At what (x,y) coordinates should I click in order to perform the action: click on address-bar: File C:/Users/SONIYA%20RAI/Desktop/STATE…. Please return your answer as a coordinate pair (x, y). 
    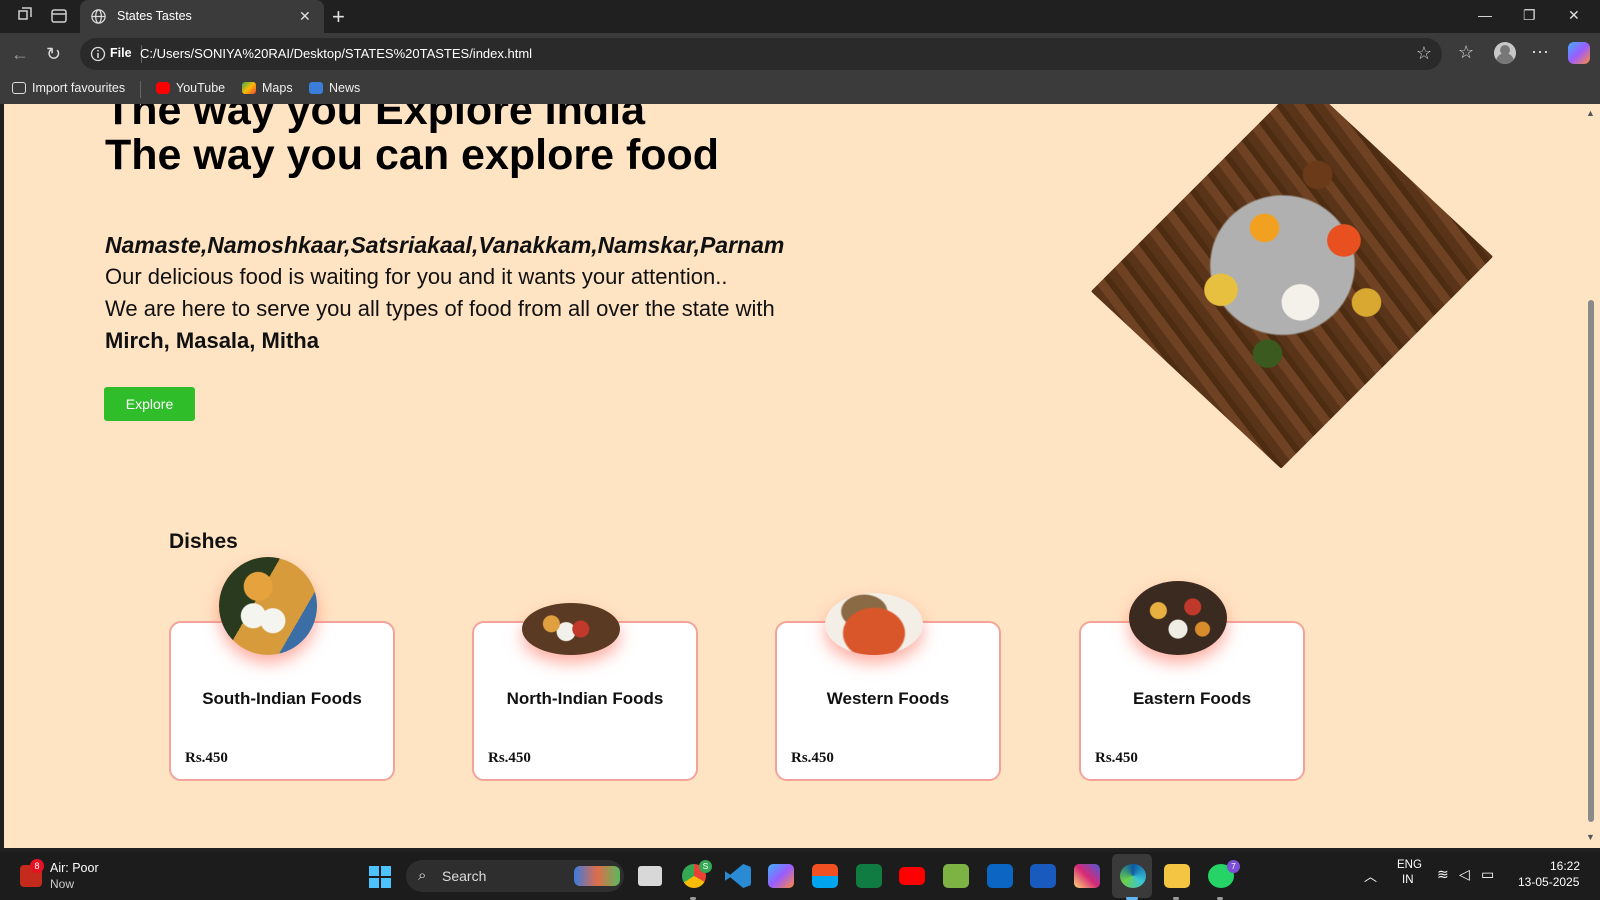
    Looking at the image, I should click on (761, 54).